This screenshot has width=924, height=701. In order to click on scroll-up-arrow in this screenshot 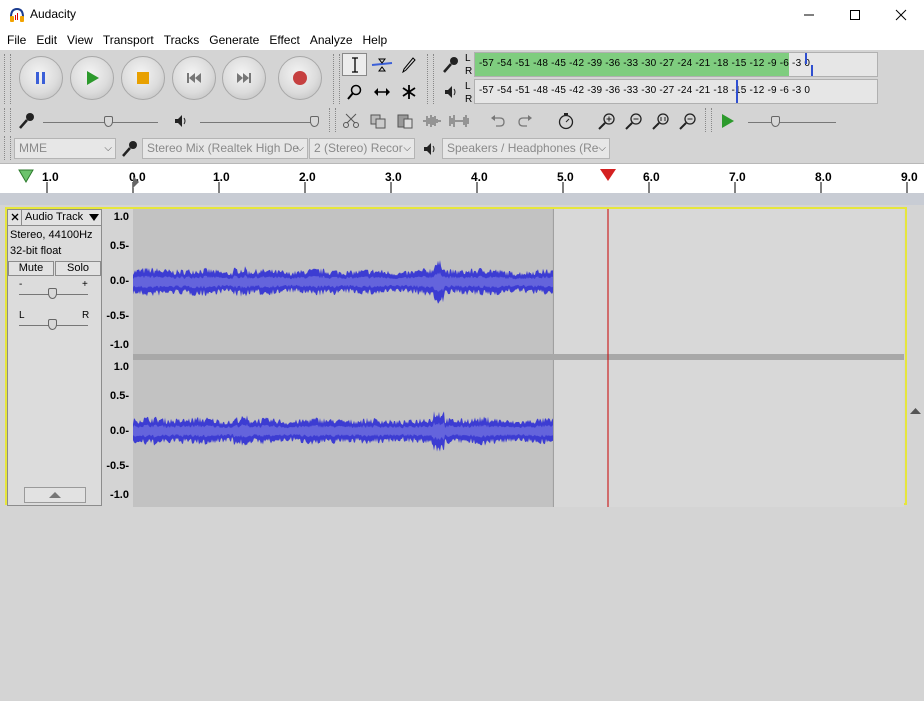, I will do `click(915, 409)`.